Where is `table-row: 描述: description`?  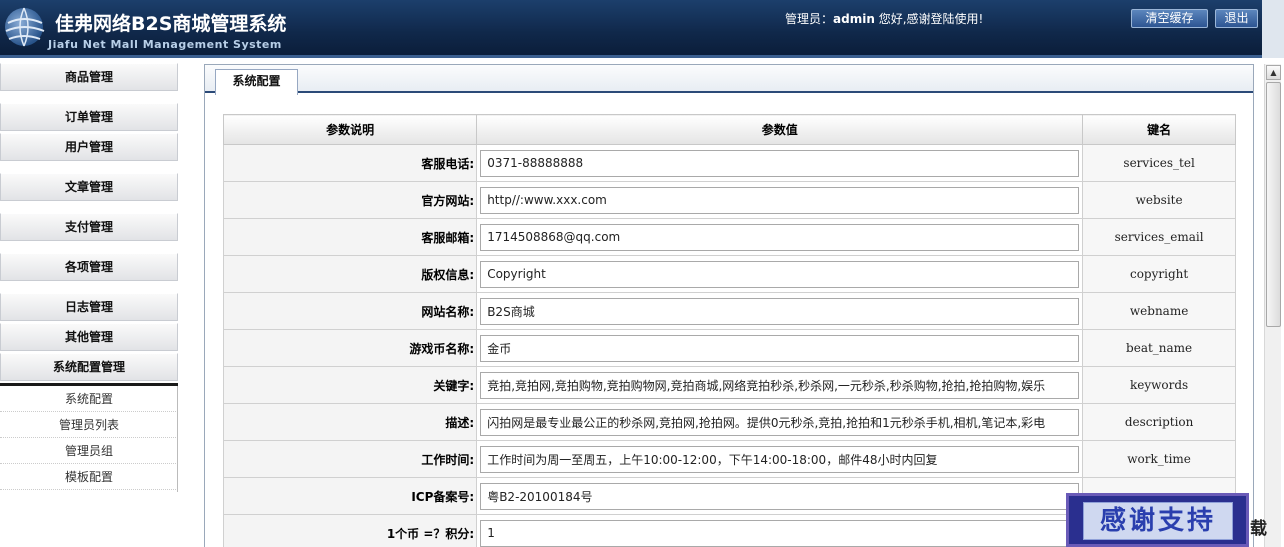
table-row: 描述: description is located at coordinates (729, 422).